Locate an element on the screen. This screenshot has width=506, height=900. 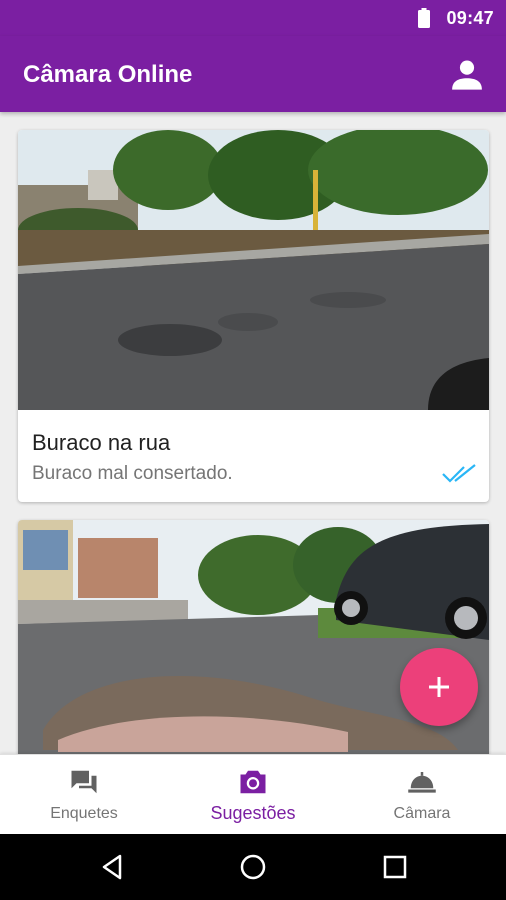
bottom-navigation: Enquetes Sugestões Câmara is located at coordinates (253, 794).